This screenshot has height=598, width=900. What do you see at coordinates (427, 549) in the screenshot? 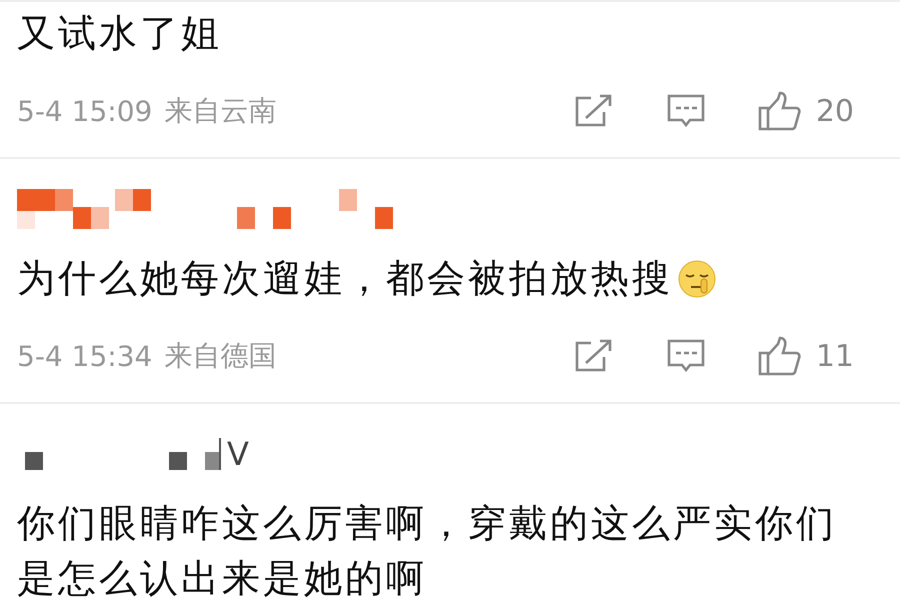
I see `comment-text: 你们眼睛咋这么厉害啊，穿戴的这么严实你们是怎么认出来是她的啊` at bounding box center [427, 549].